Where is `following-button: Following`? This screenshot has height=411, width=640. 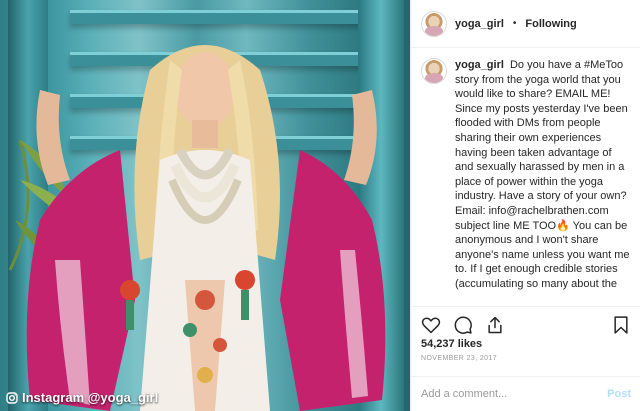
following-button: Following is located at coordinates (550, 24).